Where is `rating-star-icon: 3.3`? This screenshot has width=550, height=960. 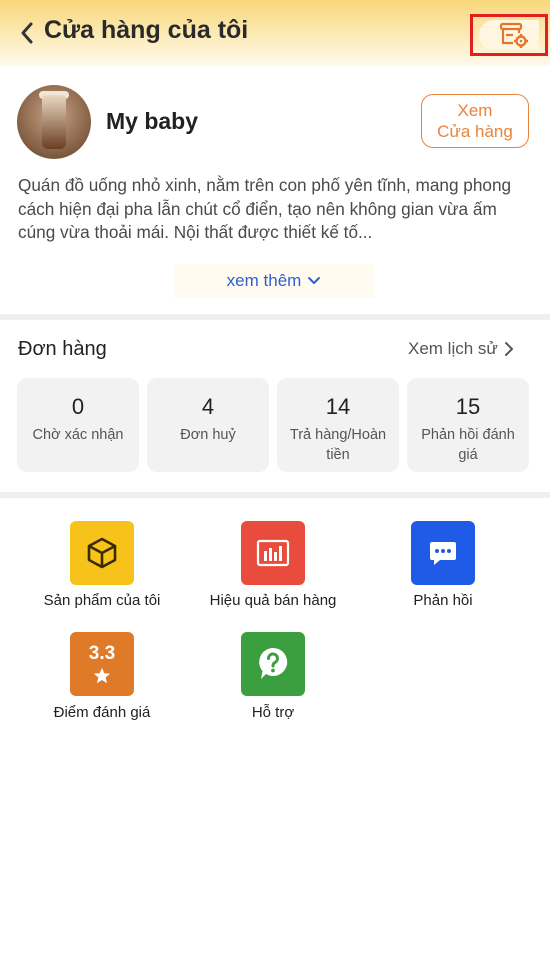 rating-star-icon: 3.3 is located at coordinates (102, 664).